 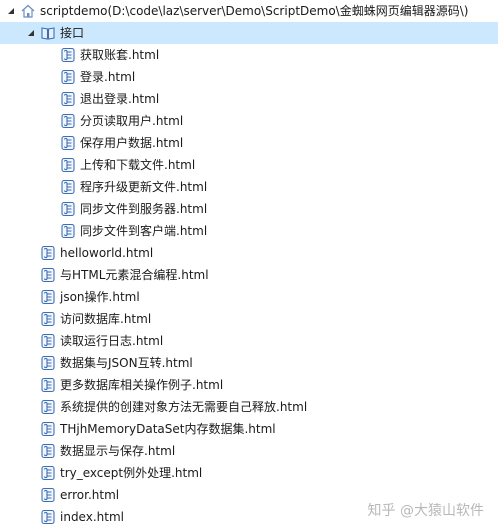 I want to click on file-label: 更多数据库相关操作例子.html, so click(x=142, y=385).